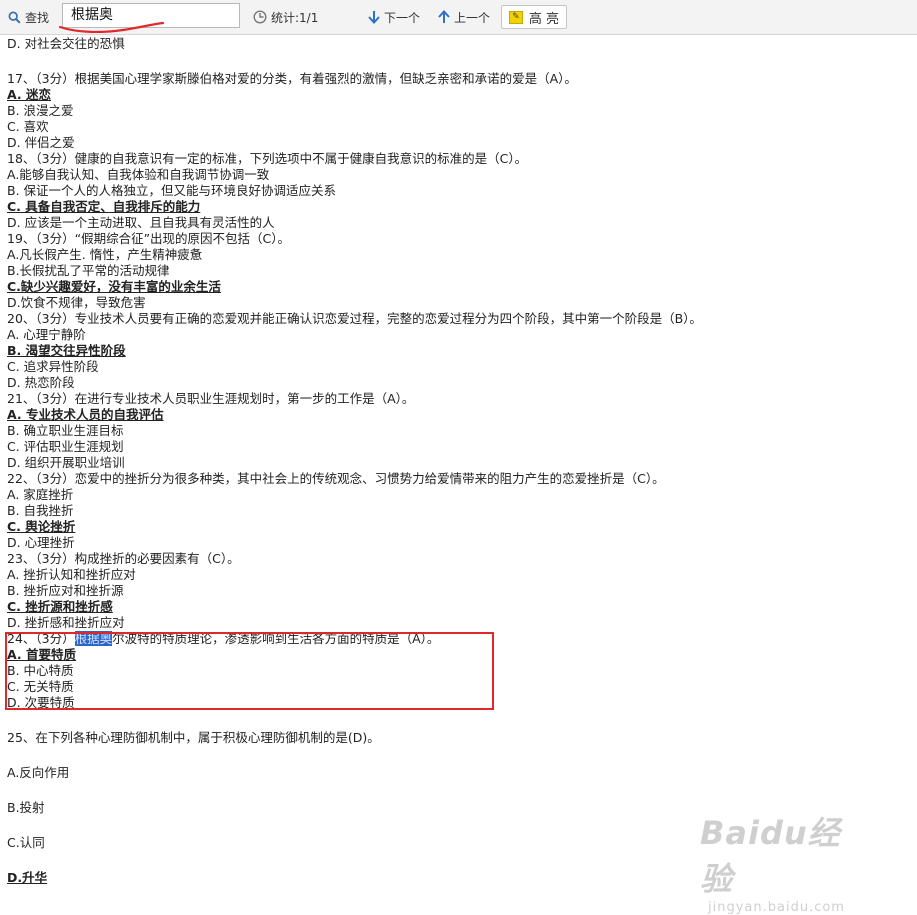 Image resolution: width=917 pixels, height=915 pixels. What do you see at coordinates (114, 286) in the screenshot?
I see `document-line: C.缺少兴趣爱好，没有丰富的业余生活` at bounding box center [114, 286].